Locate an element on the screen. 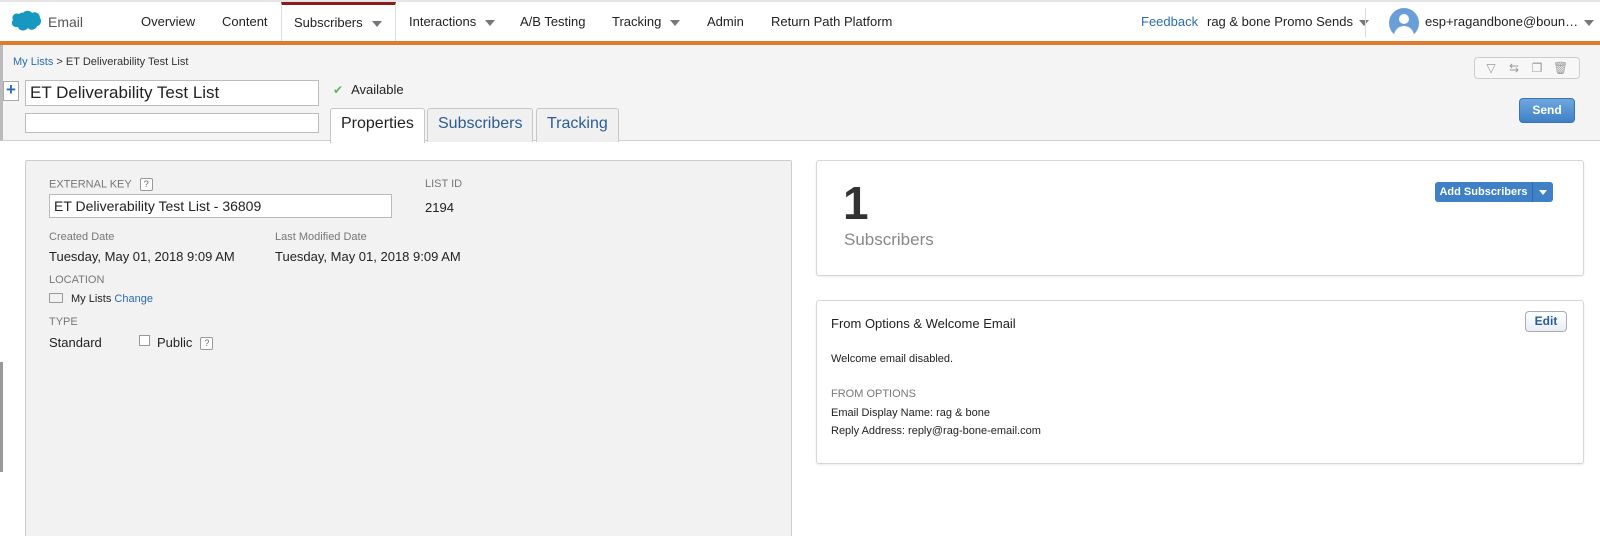  list-id-label: LIST ID is located at coordinates (444, 184).